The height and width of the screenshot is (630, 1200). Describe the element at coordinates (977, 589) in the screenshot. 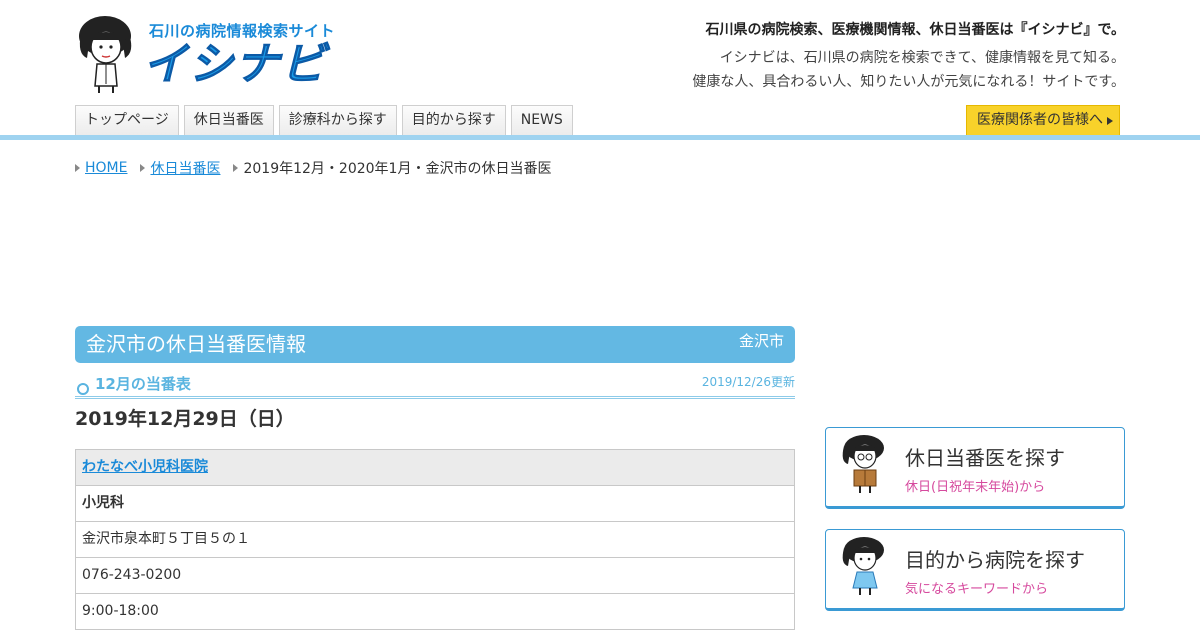

I see `card-subtitle: 気になるキーワードから` at that location.